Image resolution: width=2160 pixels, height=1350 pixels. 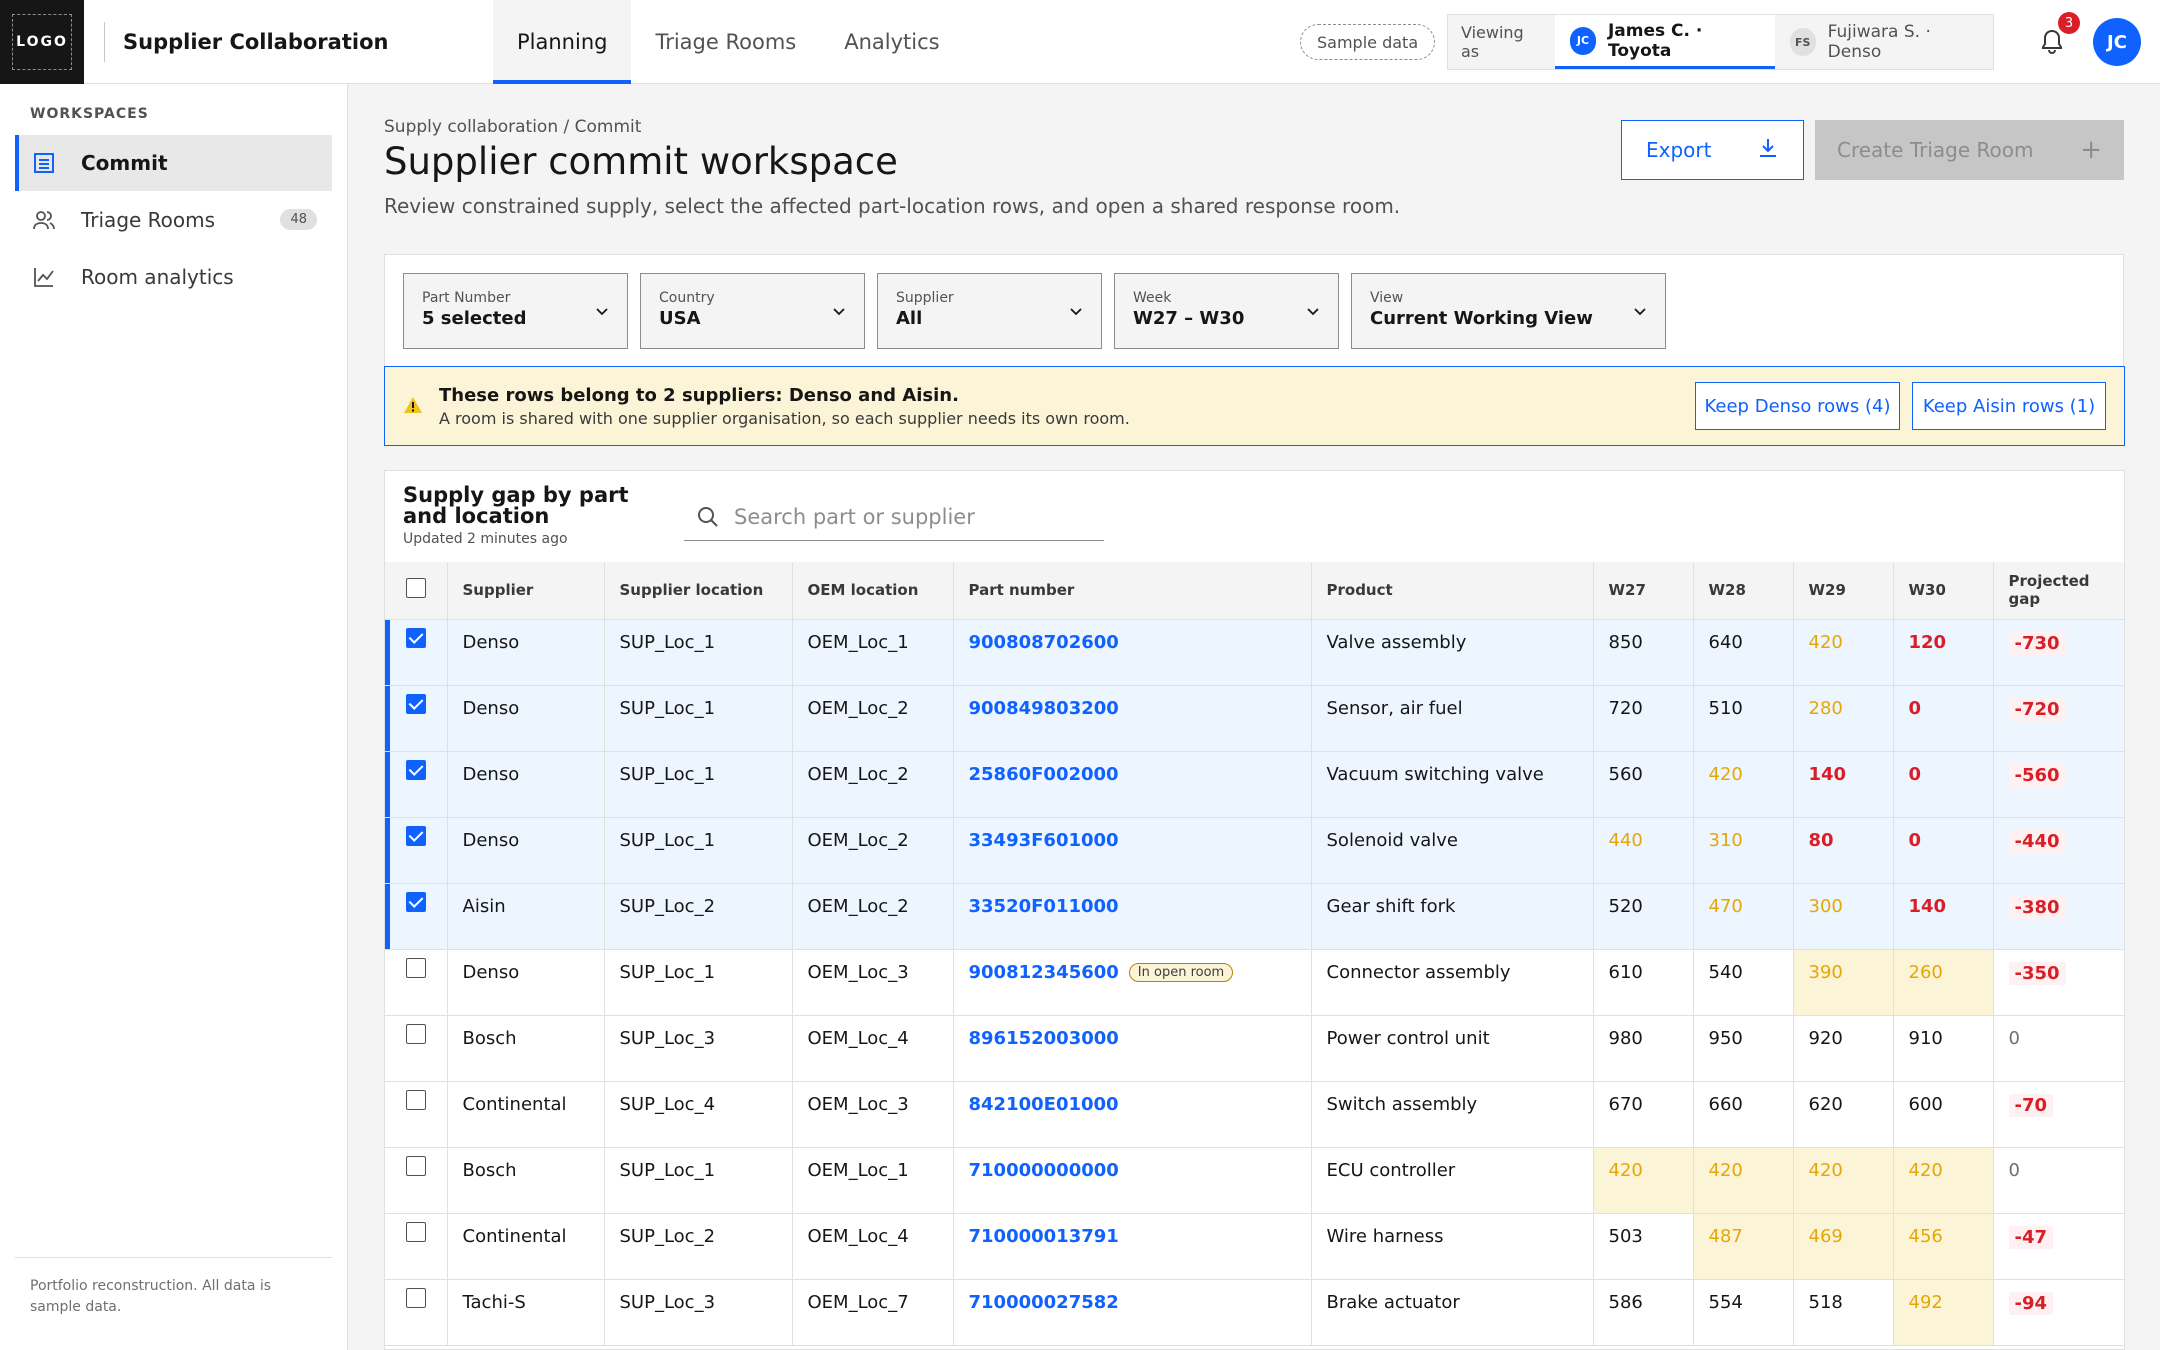 What do you see at coordinates (1843, 652) in the screenshot?
I see `cell-w29: 420` at bounding box center [1843, 652].